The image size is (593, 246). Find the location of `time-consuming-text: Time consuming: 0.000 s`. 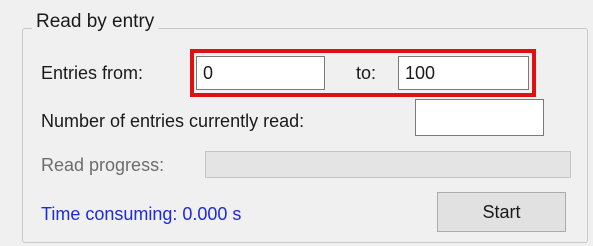

time-consuming-text: Time consuming: 0.000 s is located at coordinates (141, 214).